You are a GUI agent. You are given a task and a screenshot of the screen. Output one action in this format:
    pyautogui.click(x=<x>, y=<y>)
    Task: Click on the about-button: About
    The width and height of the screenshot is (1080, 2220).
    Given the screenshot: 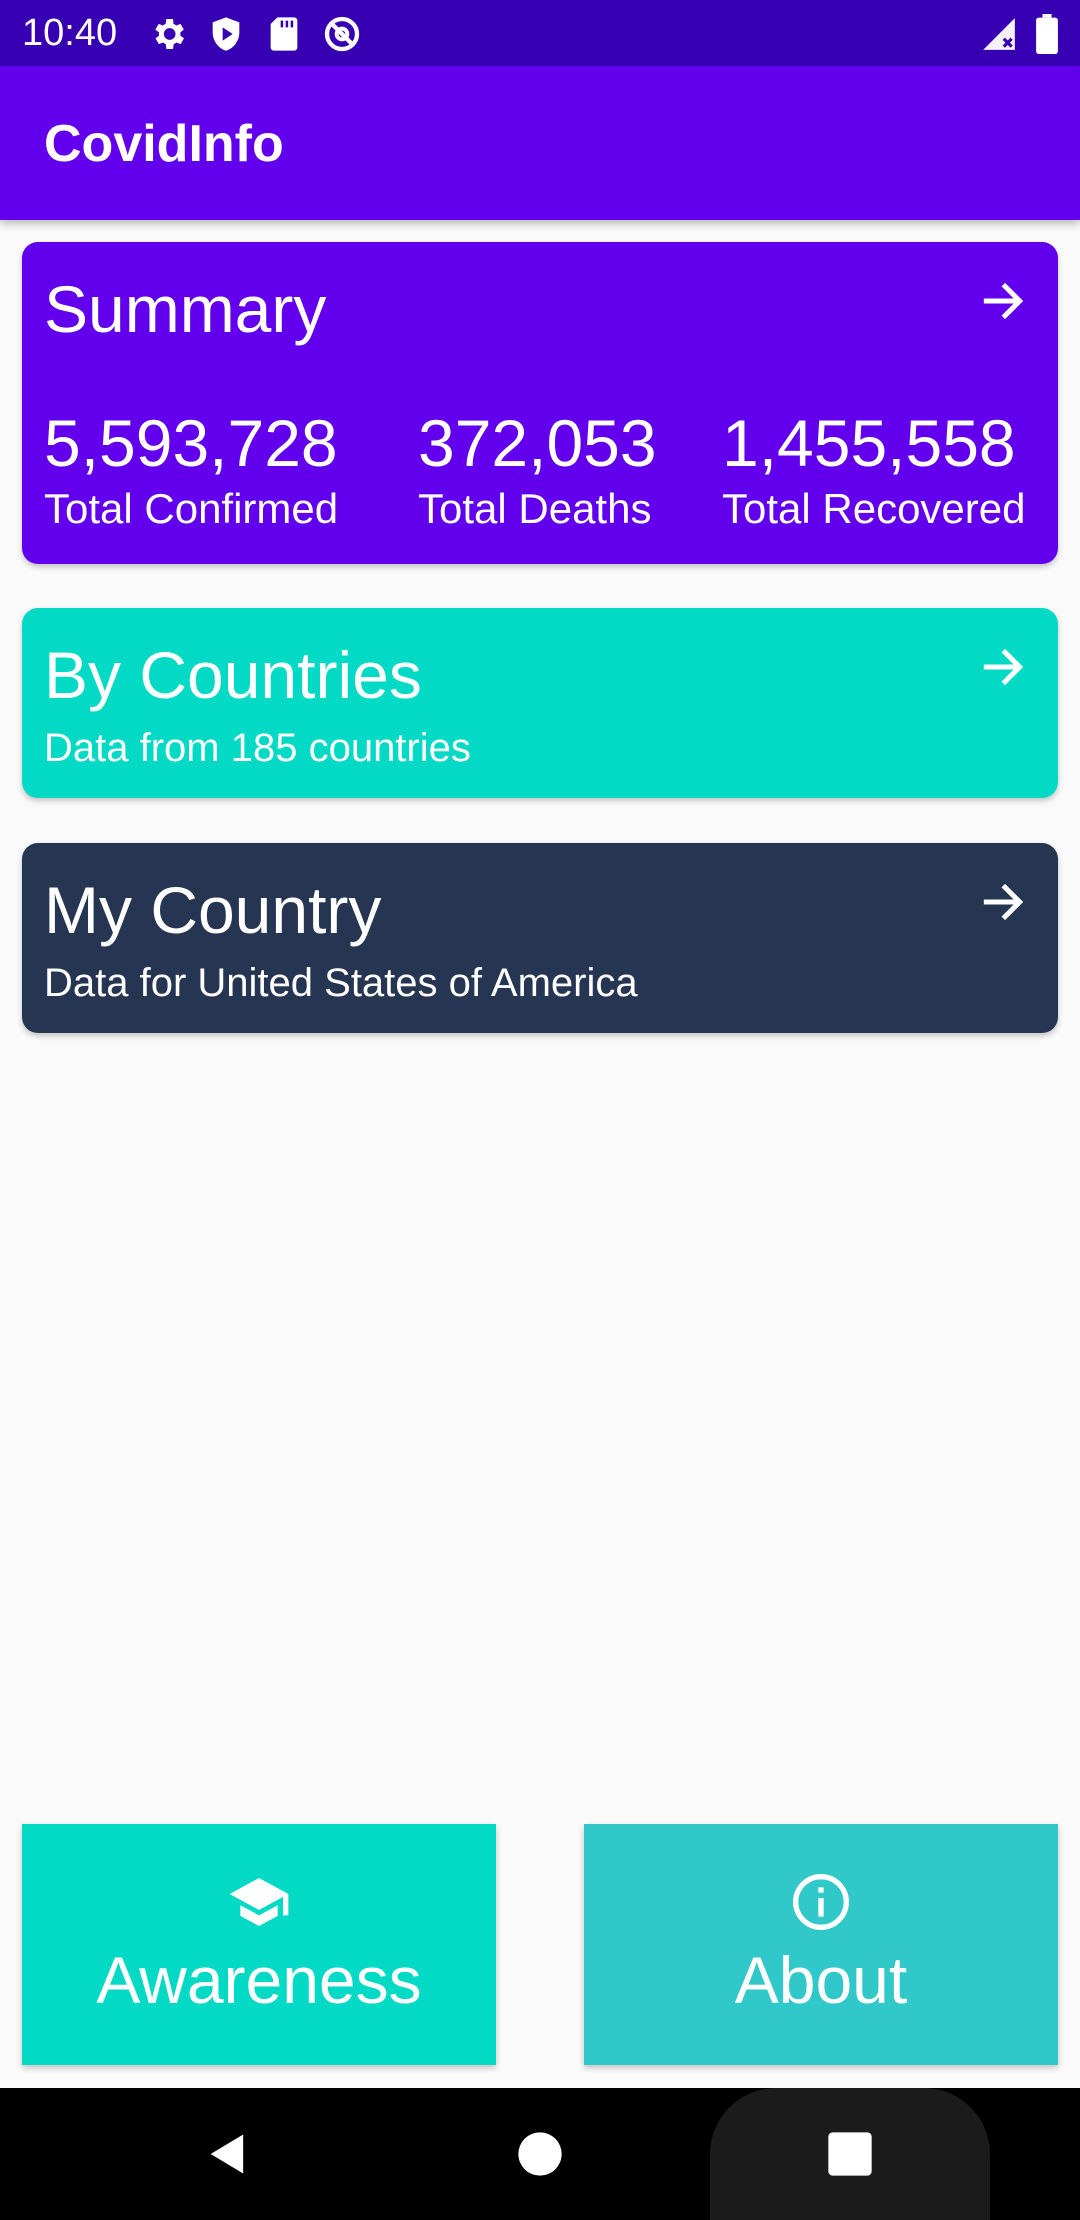 What is the action you would take?
    pyautogui.click(x=821, y=1944)
    